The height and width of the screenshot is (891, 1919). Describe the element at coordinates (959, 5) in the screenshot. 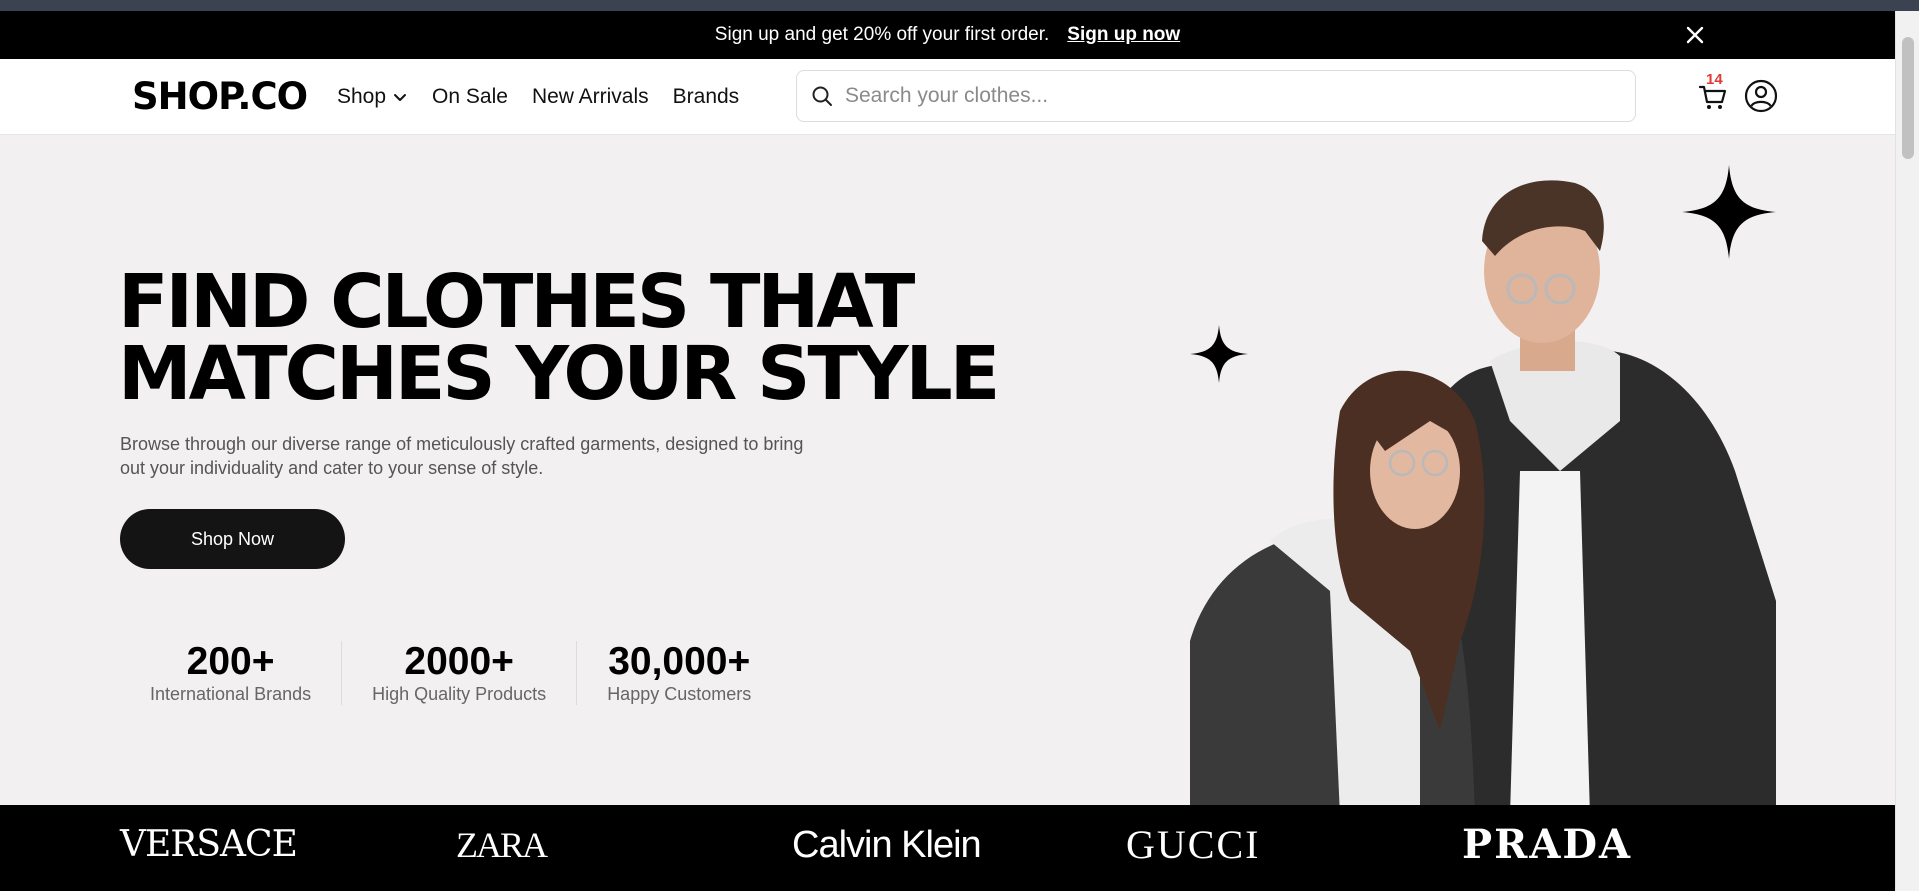

I see `browser-top-strip` at that location.